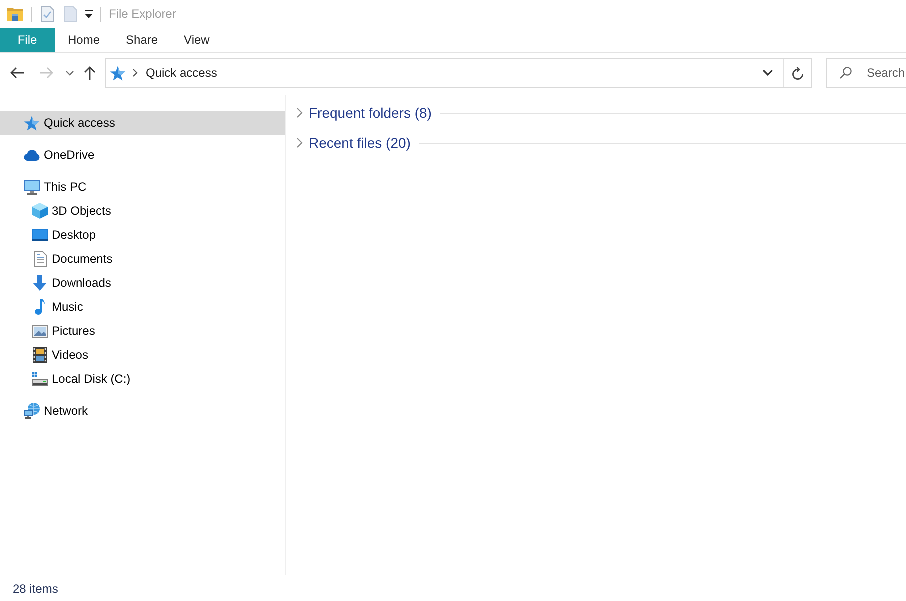 The image size is (906, 601). What do you see at coordinates (90, 73) in the screenshot?
I see `up-arrow-icon` at bounding box center [90, 73].